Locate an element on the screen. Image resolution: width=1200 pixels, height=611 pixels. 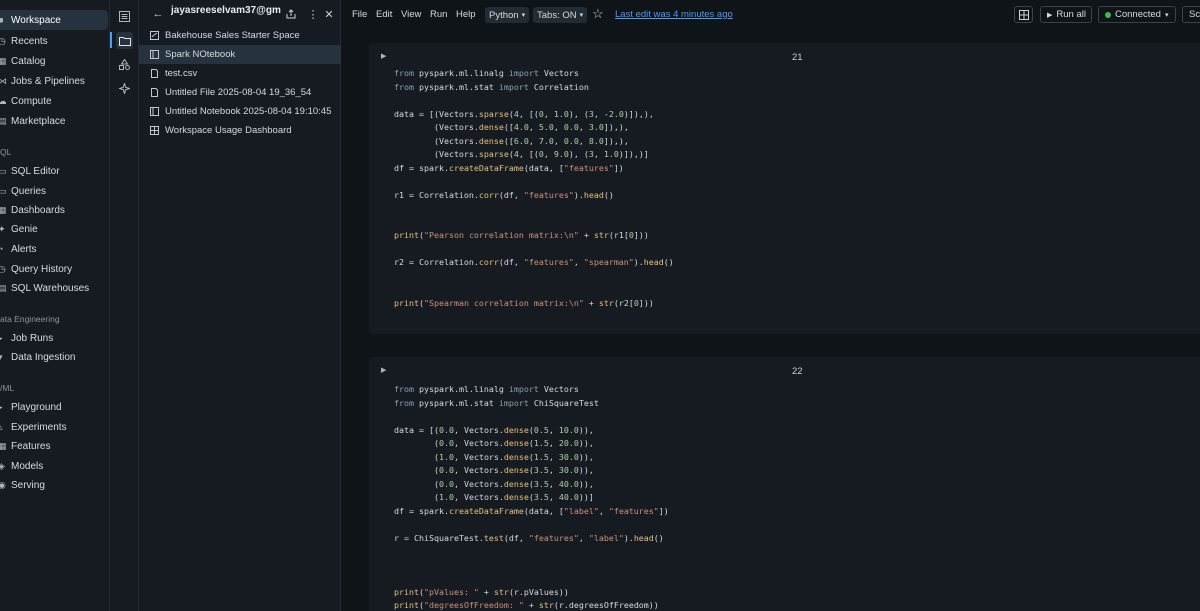
file-label: Workspace Usage Dashboard is located at coordinates (228, 130).